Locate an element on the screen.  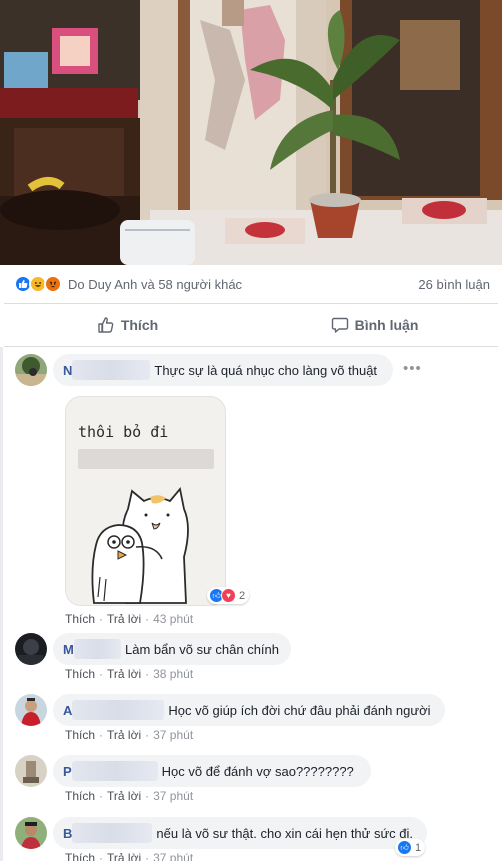
reaction-summary: Do Duy Anh và 58 người khác 26 bình luận is located at coordinates (251, 284).